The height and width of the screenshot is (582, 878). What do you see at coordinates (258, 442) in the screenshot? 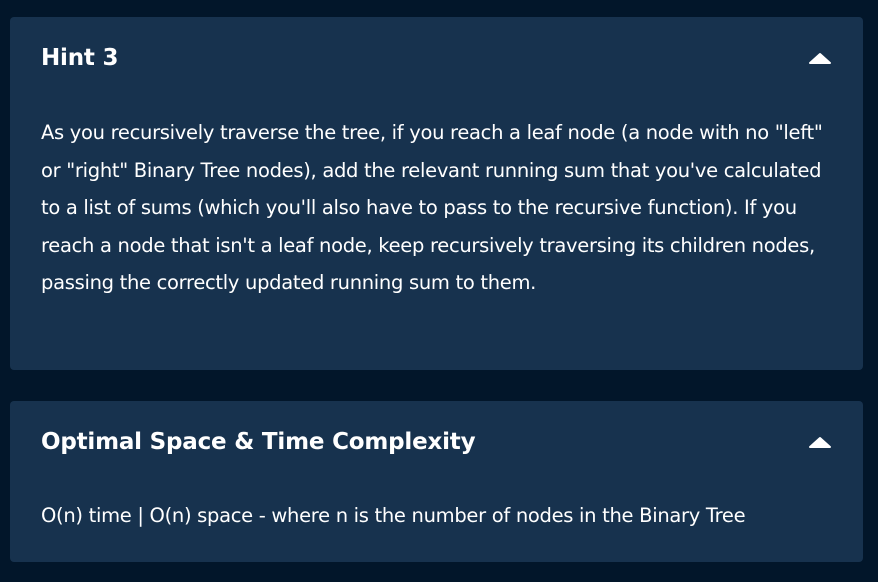
I see `complexity-title: Optimal Space & Time Complexity` at bounding box center [258, 442].